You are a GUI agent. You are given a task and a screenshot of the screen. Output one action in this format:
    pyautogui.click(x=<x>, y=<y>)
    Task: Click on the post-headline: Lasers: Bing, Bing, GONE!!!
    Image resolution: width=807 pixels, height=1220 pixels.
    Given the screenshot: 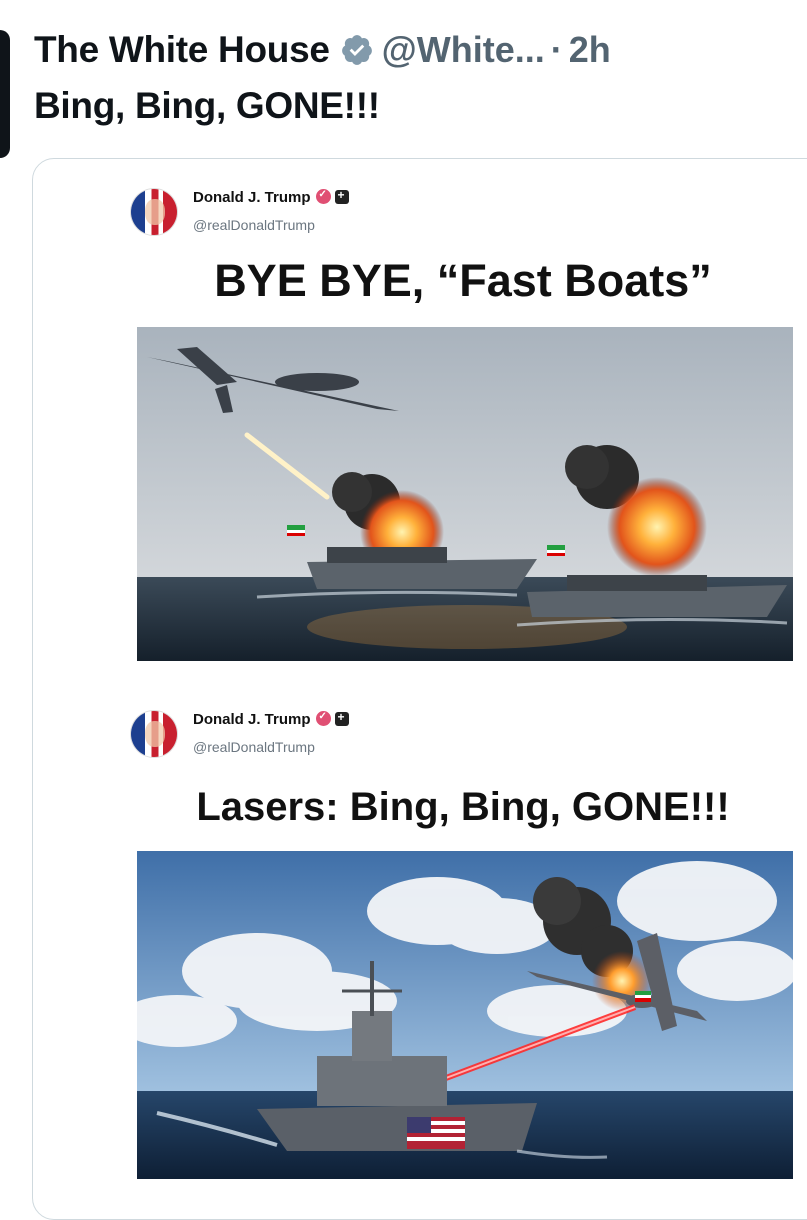 What is the action you would take?
    pyautogui.click(x=463, y=807)
    